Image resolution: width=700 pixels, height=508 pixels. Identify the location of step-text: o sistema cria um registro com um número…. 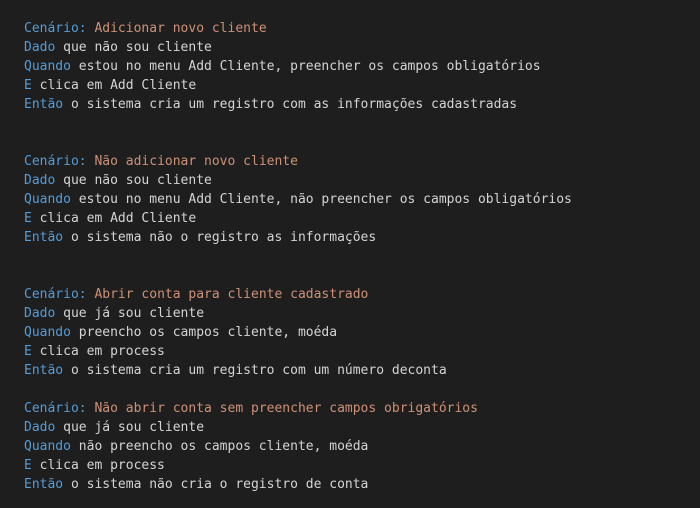
(258, 370).